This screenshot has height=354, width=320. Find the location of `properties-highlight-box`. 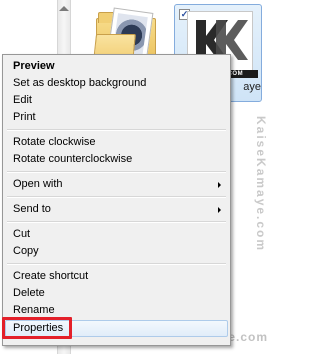

properties-highlight-box is located at coordinates (37, 328).